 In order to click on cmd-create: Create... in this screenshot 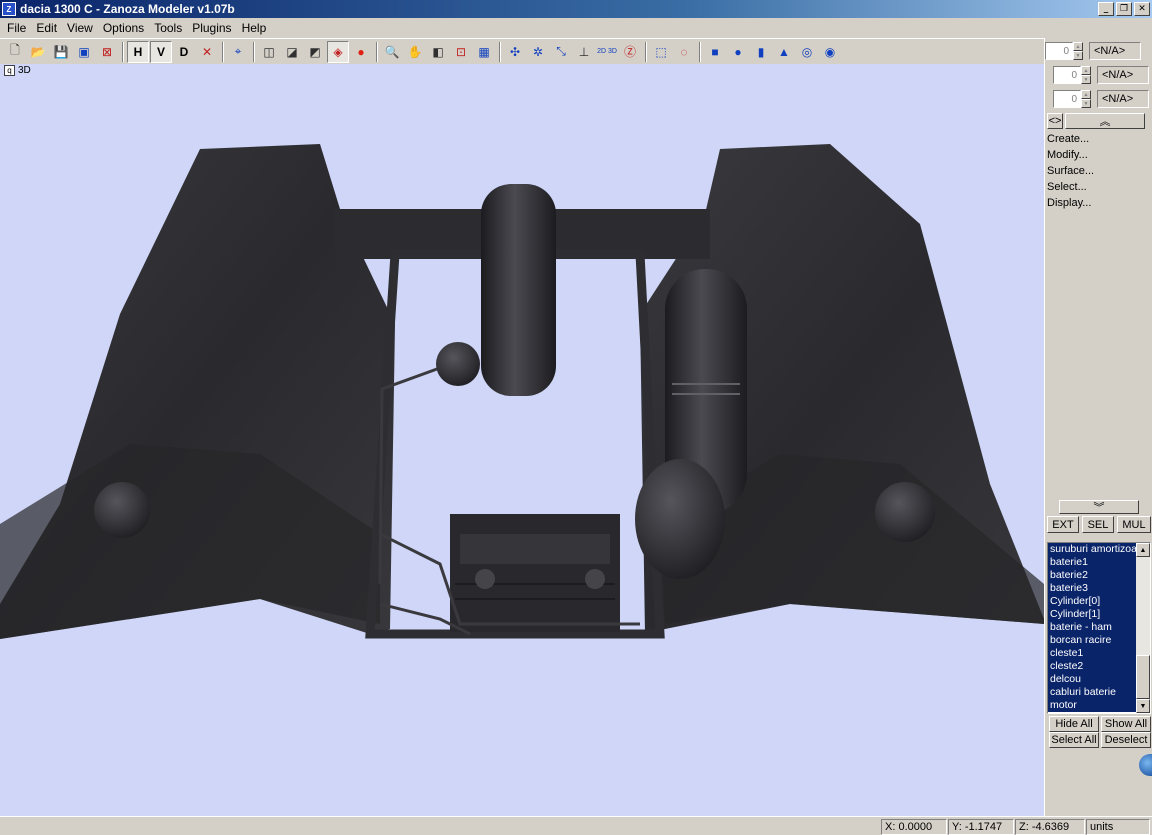, I will do `click(1068, 139)`.